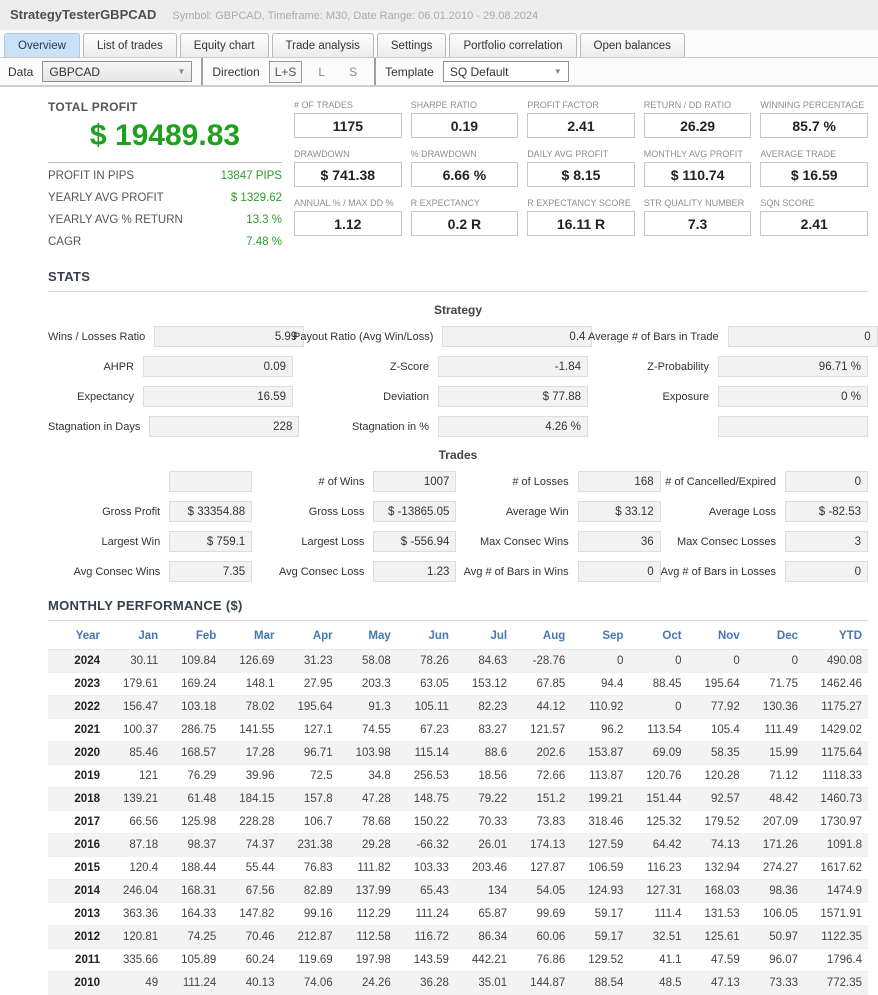  I want to click on tab-trade-analysis: Trade analysis, so click(322, 45).